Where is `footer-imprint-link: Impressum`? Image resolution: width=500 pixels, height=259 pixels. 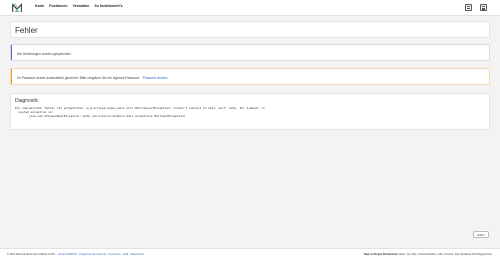 footer-imprint-link: Impressum is located at coordinates (114, 254).